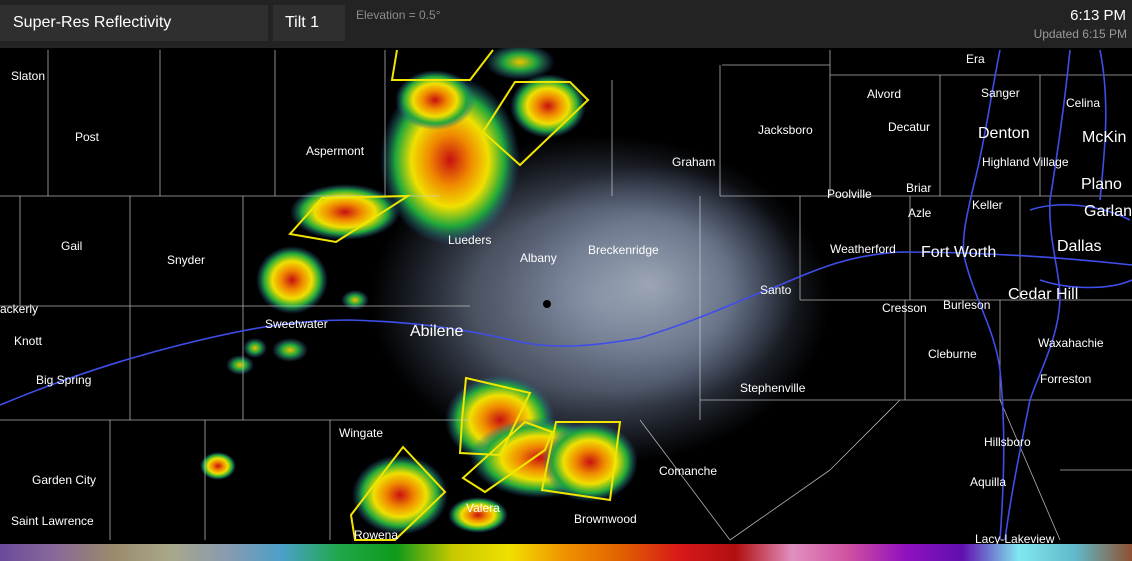  I want to click on radar-site-marker, so click(547, 304).